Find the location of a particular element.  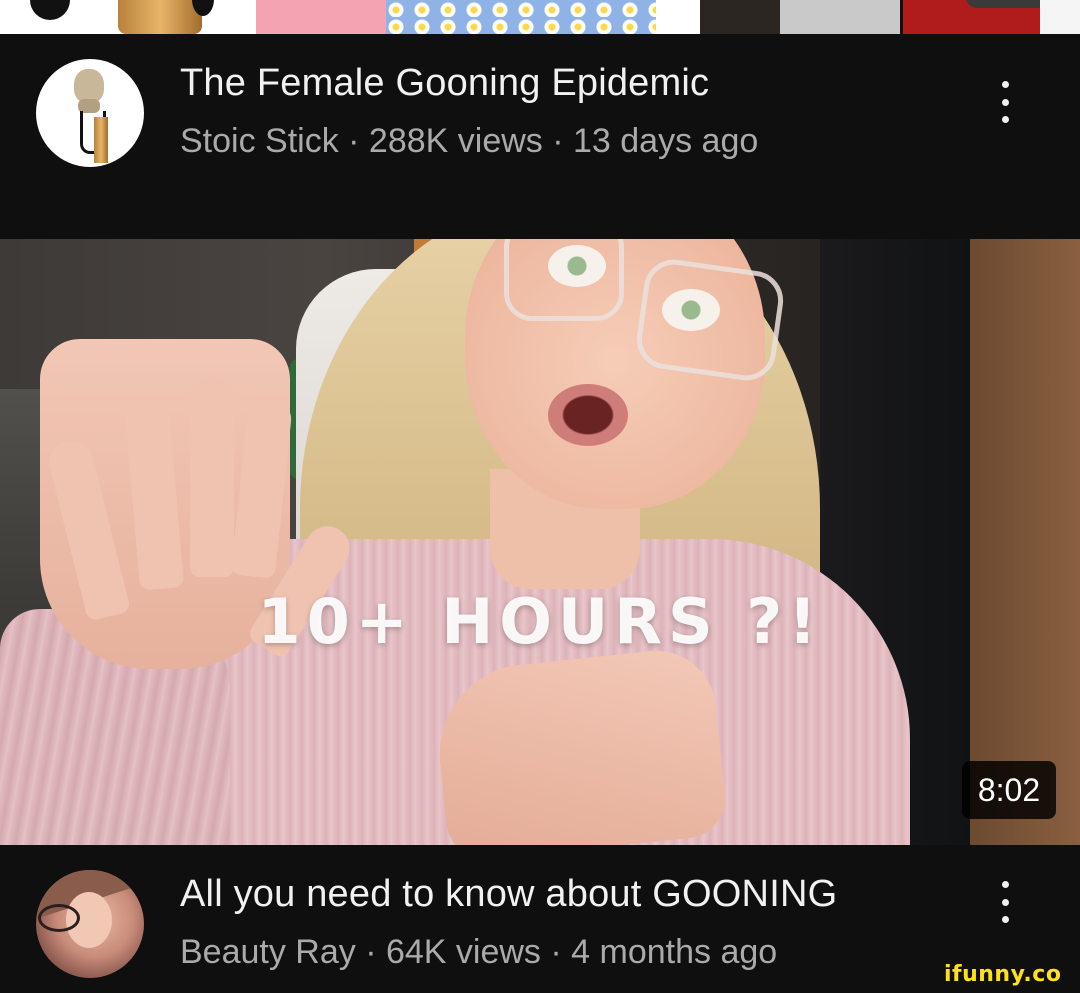

video-subline: Beauty Ray · 64K views · 4 months ago is located at coordinates (479, 952).